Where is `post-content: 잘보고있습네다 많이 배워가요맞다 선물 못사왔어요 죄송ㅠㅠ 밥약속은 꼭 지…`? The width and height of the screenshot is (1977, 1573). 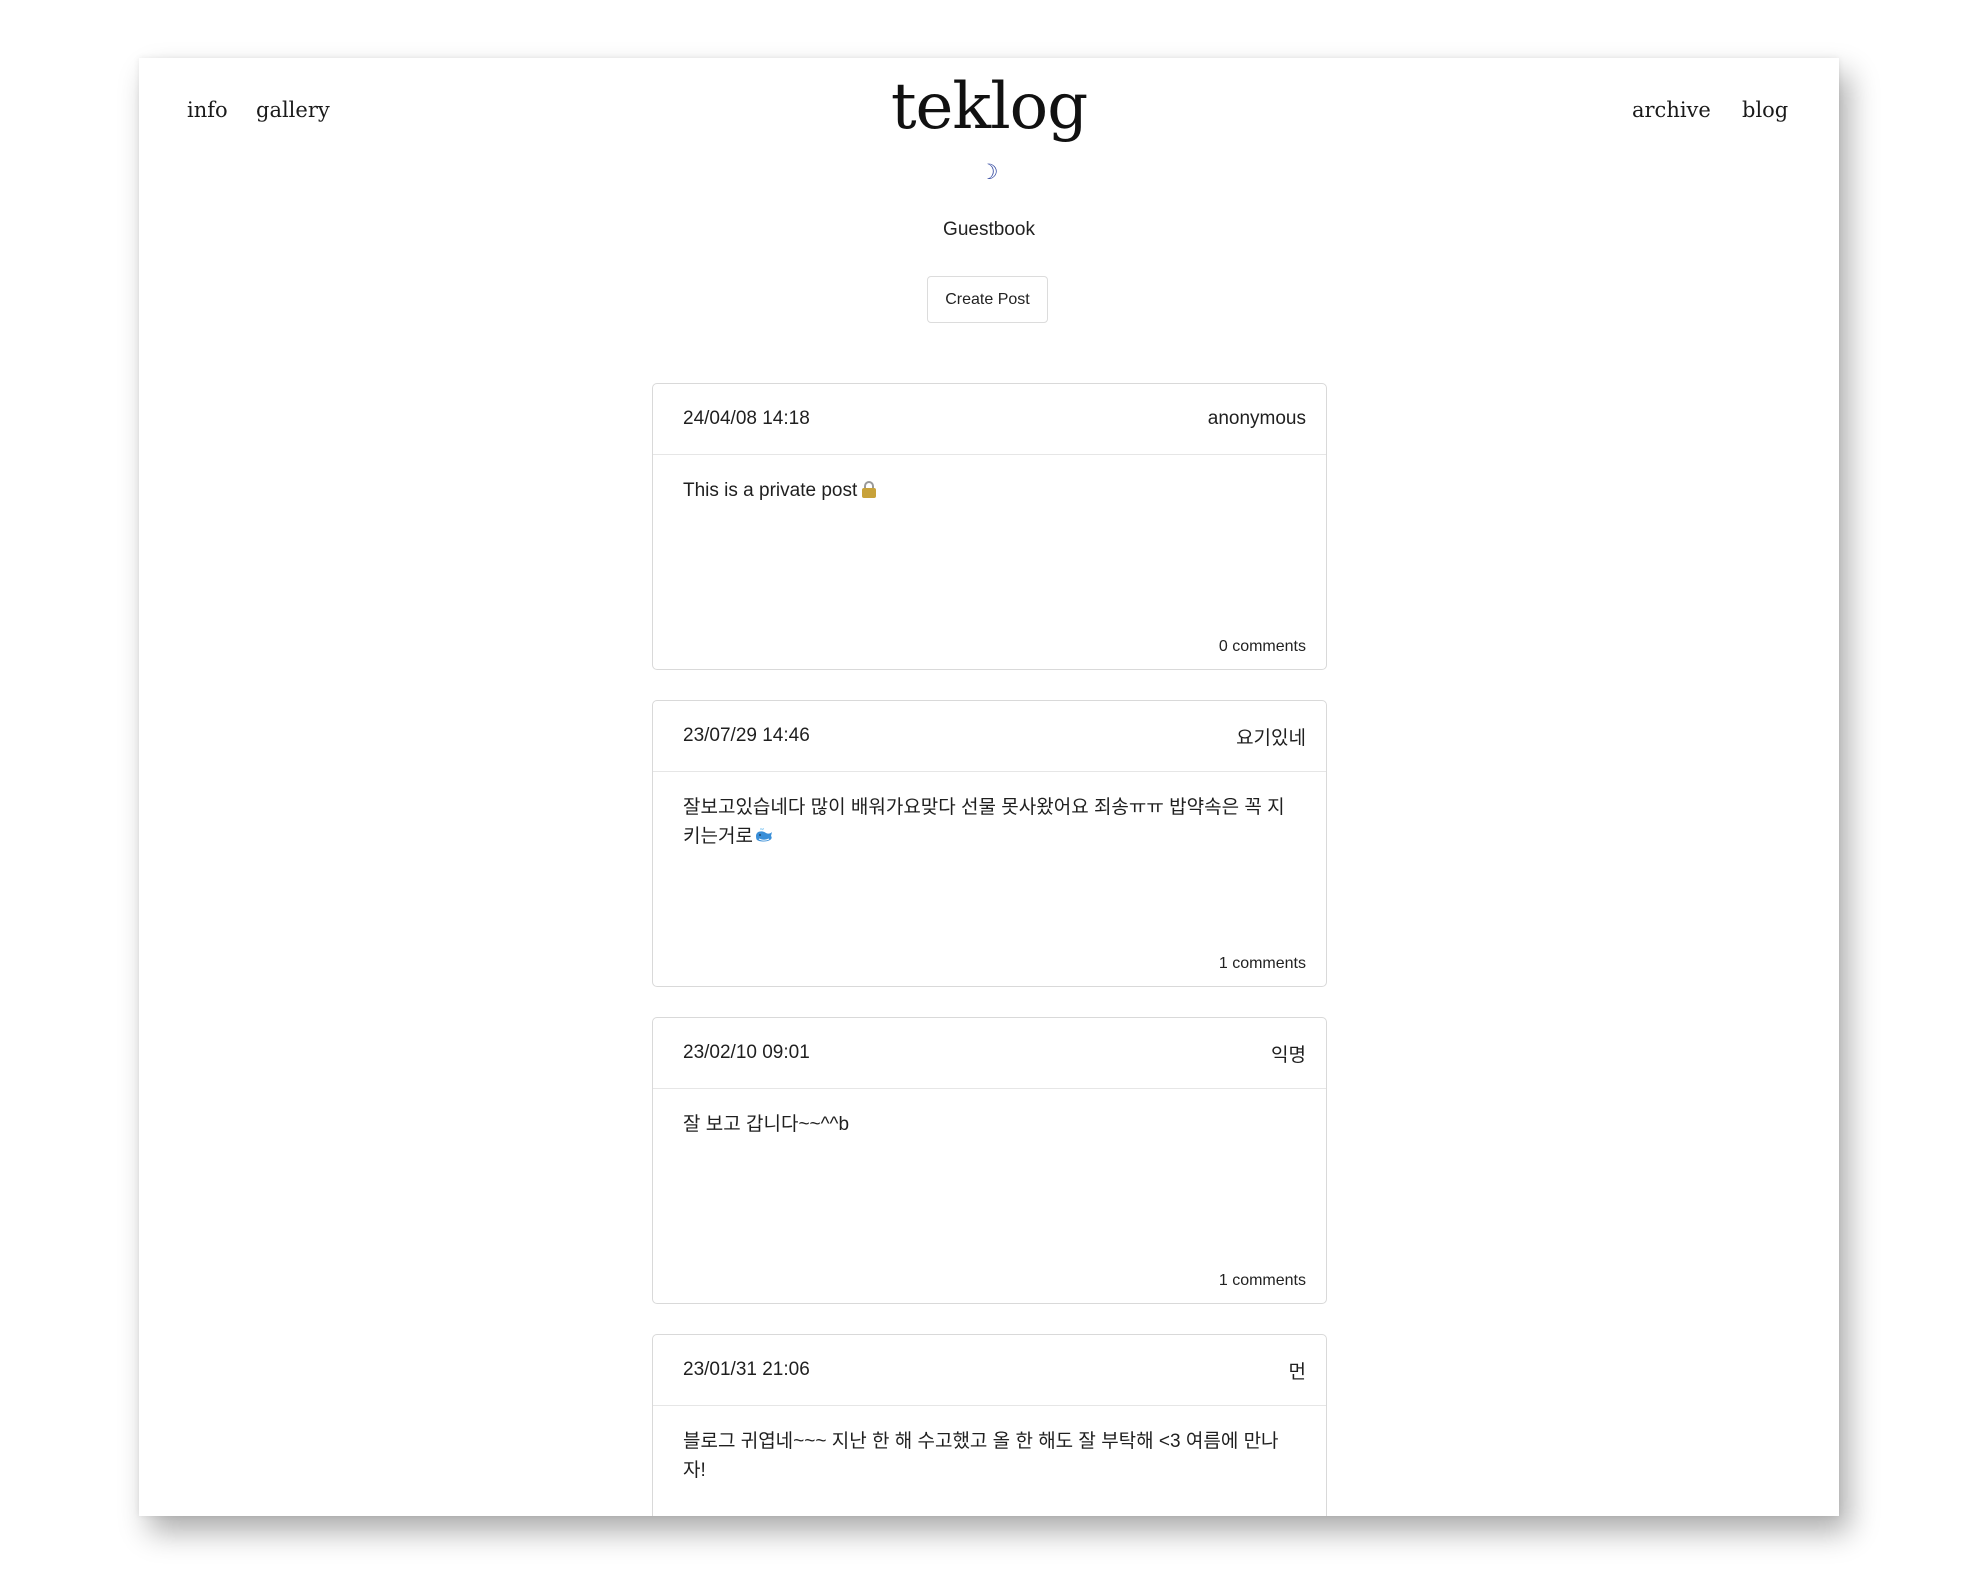
post-content: 잘보고있습네다 많이 배워가요맞다 선물 못사왔어요 죄송ㅠㅠ 밥약속은 꼭 지… is located at coordinates (989, 813).